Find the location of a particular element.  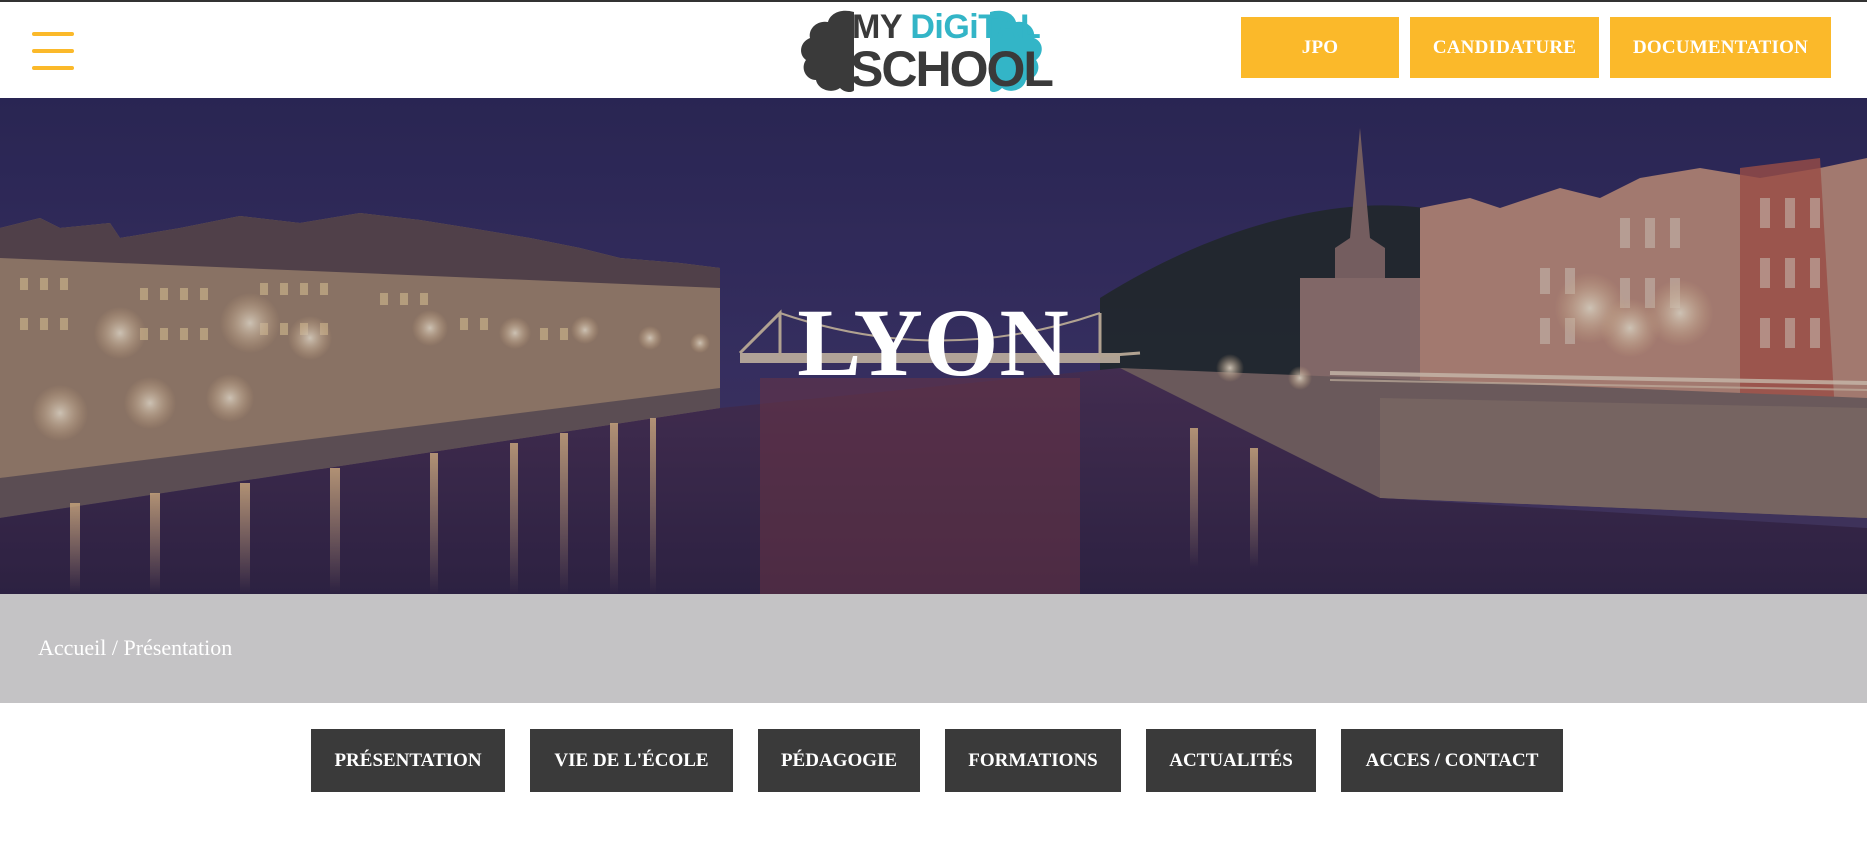

nav-pedagogie-button: PÉDAGOGIE is located at coordinates (839, 760).